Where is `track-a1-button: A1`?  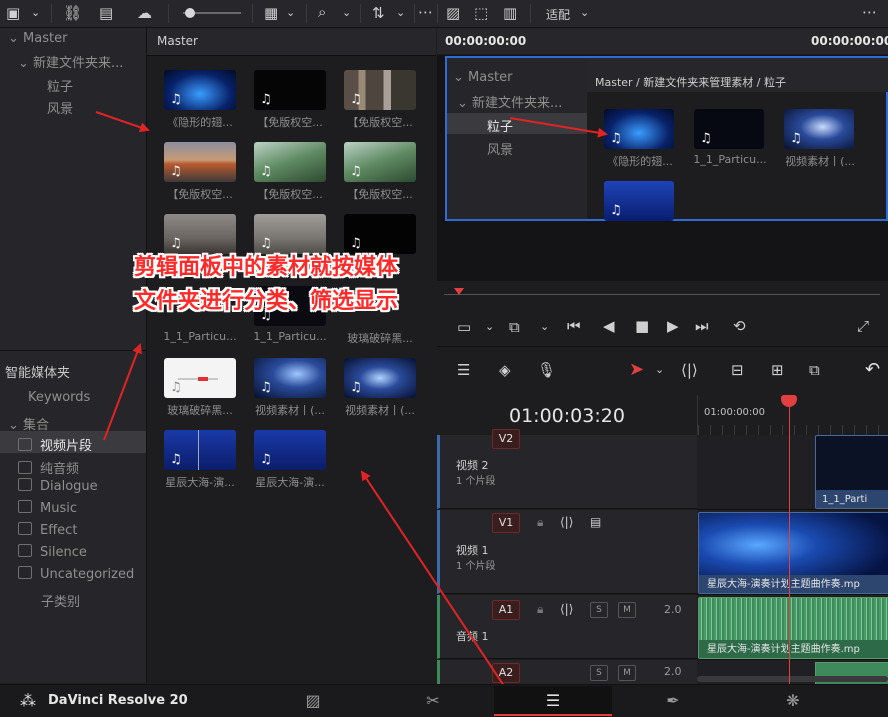
track-a1-button: A1 is located at coordinates (506, 610).